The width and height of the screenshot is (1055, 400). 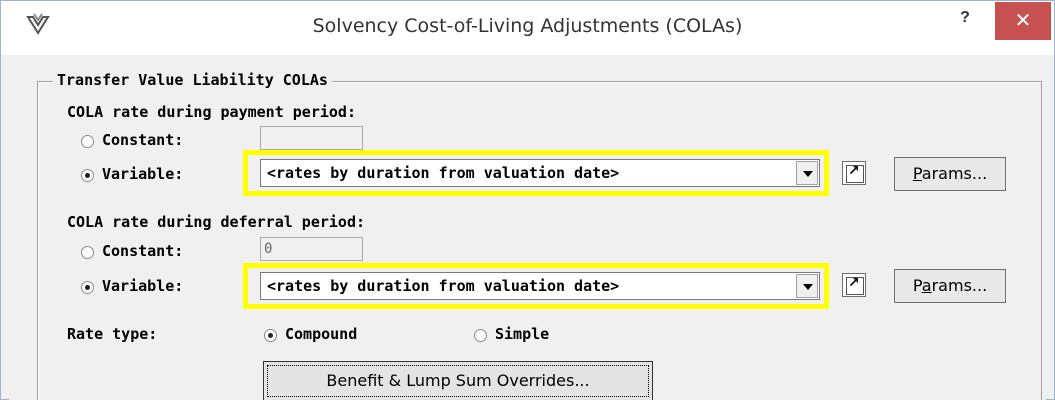 What do you see at coordinates (87, 287) in the screenshot?
I see `deferral-variable-radio` at bounding box center [87, 287].